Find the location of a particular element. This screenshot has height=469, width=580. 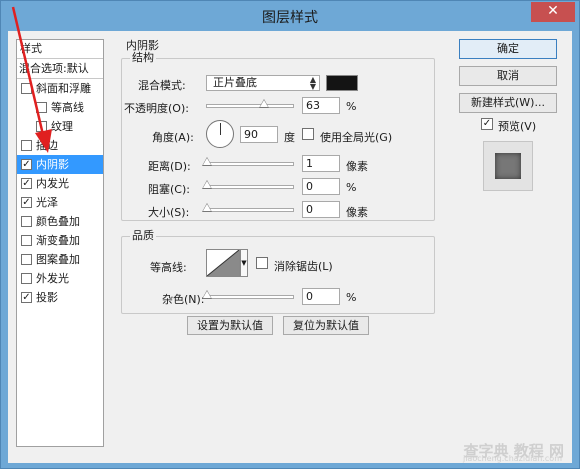

style-list-item-label: 图案叠加 is located at coordinates (58, 259).